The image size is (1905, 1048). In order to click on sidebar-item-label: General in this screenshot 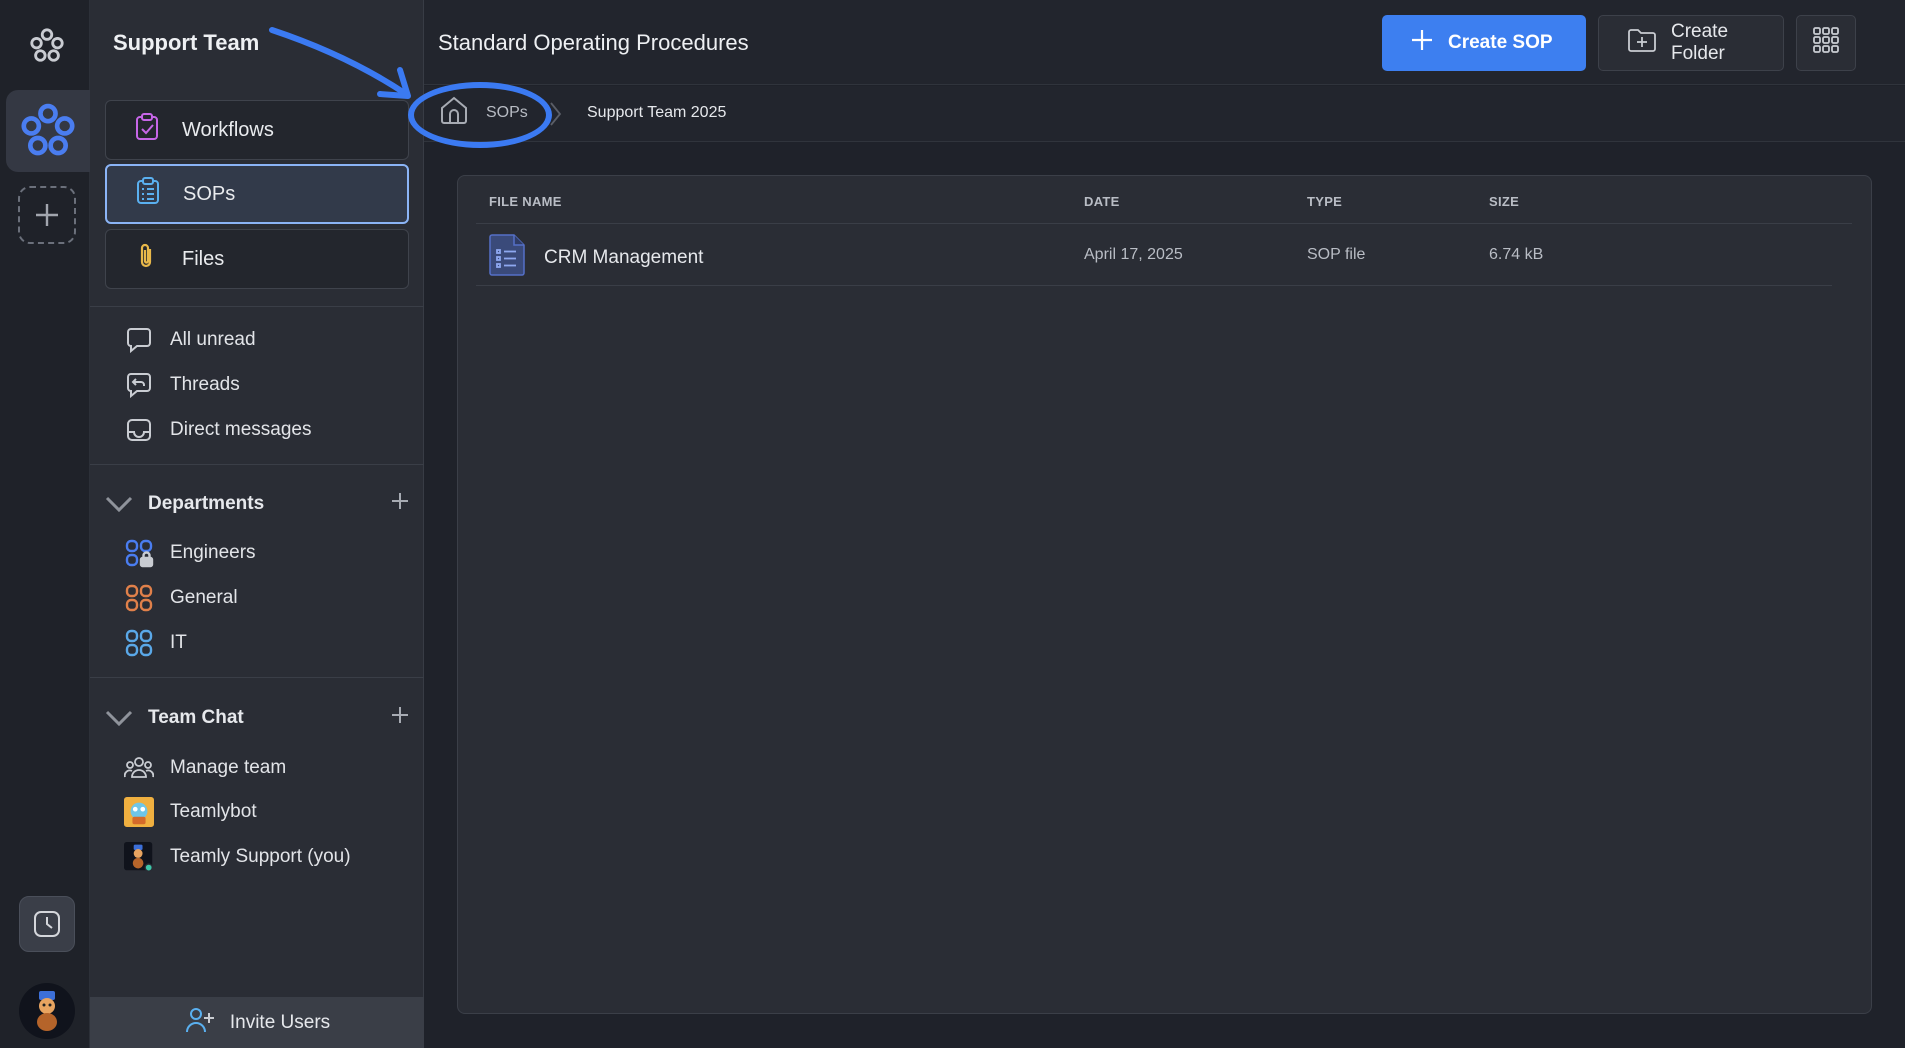, I will do `click(204, 597)`.